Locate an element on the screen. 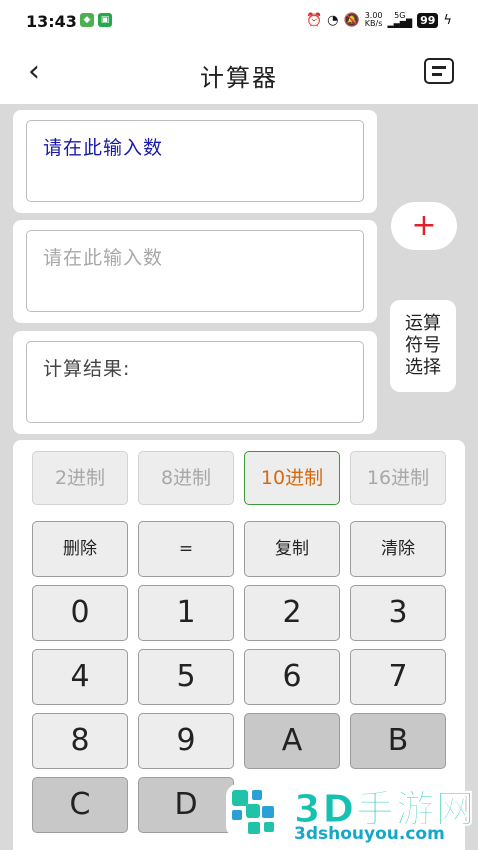  copy-button: 复制 is located at coordinates (292, 549).